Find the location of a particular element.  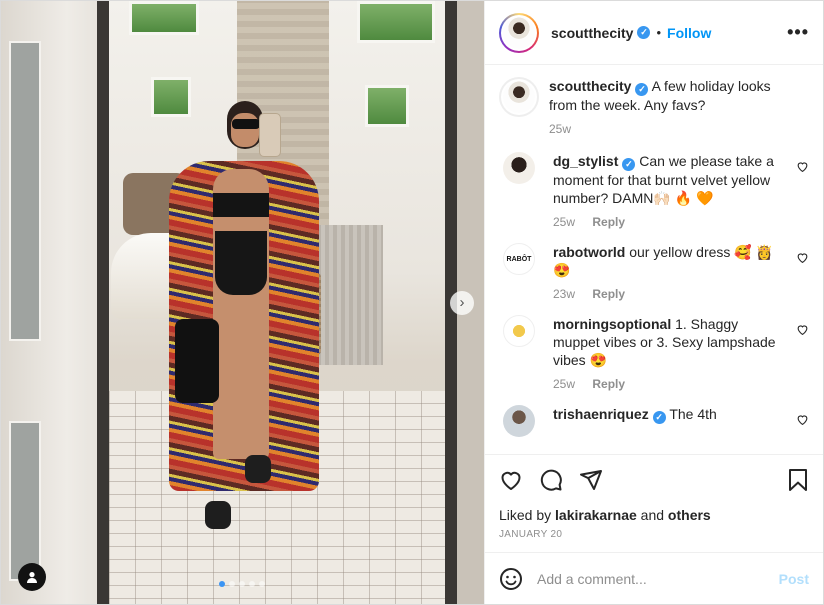

person-avatar is located at coordinates (519, 421).